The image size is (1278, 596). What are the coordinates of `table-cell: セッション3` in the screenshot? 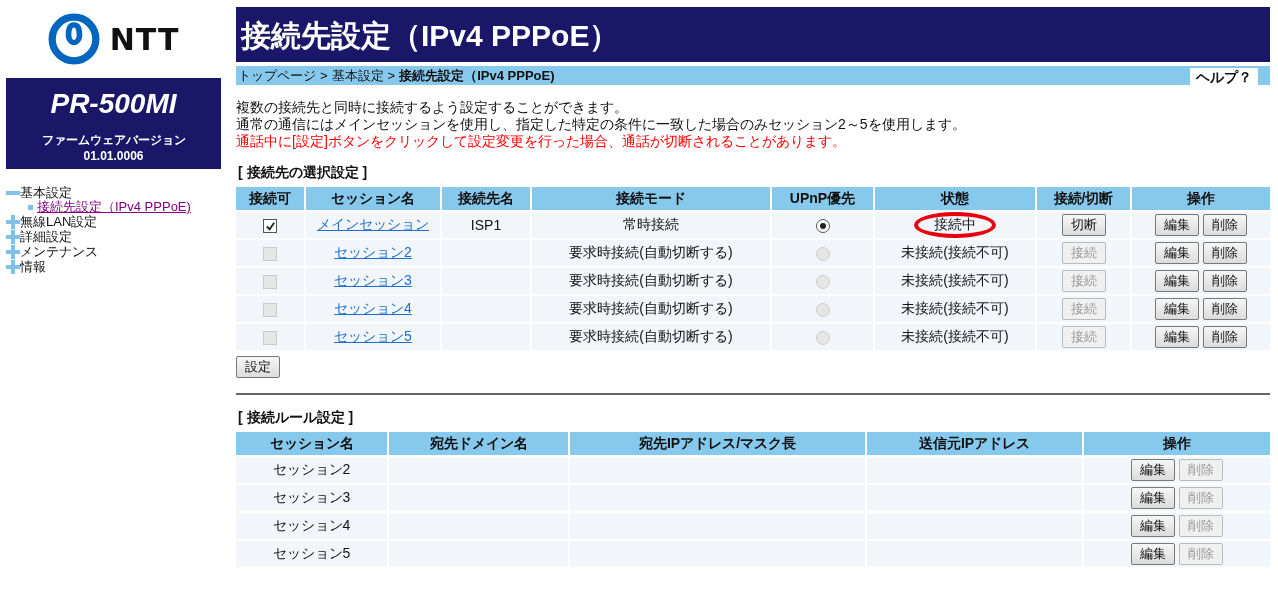 It's located at (311, 498).